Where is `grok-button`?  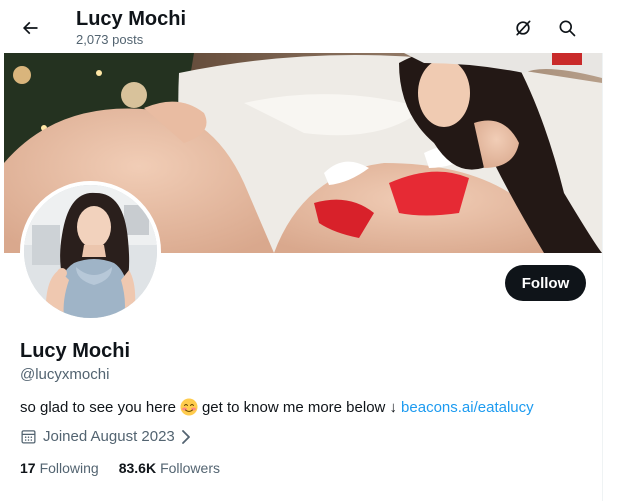 grok-button is located at coordinates (523, 28).